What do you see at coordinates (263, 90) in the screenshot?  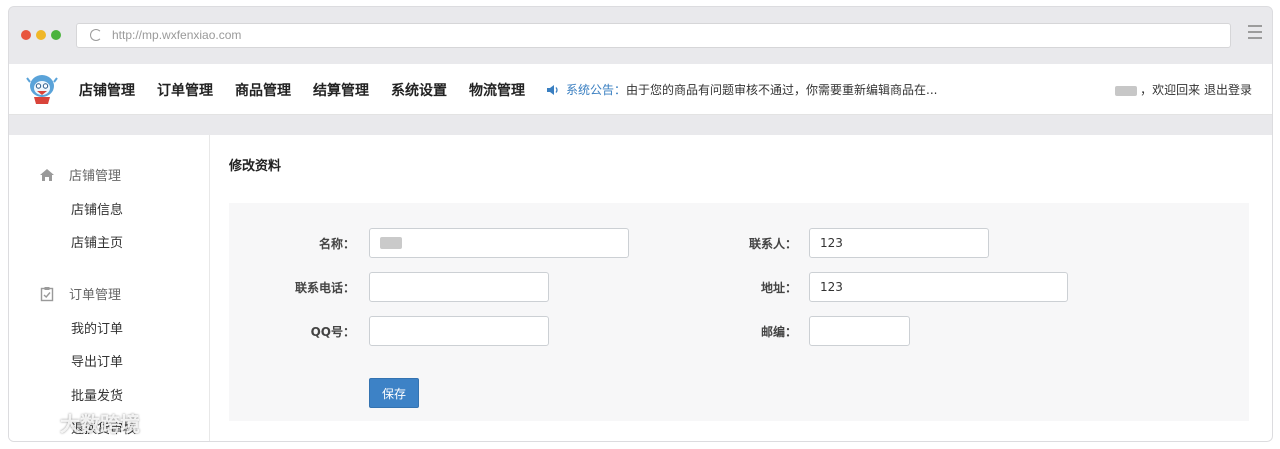 I see `nav-product-management: 商品管理` at bounding box center [263, 90].